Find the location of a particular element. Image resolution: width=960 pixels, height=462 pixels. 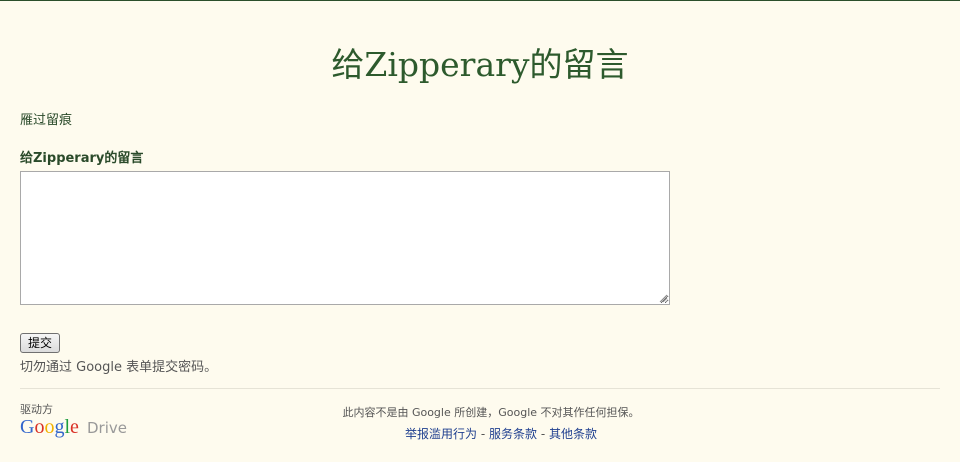

question-label: 给Zipperary的留言 is located at coordinates (82, 158).